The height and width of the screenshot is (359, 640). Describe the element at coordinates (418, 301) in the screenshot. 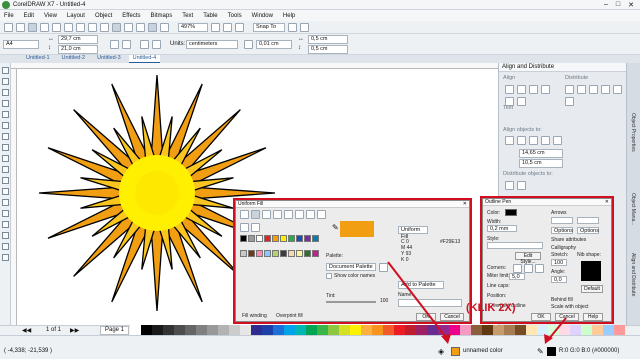

I see `arrow-to-fill` at that location.